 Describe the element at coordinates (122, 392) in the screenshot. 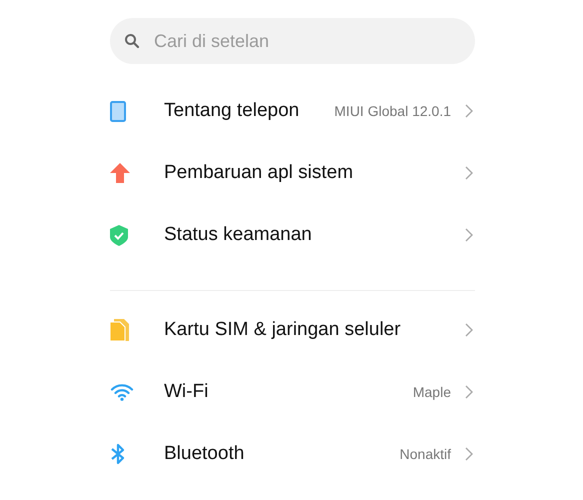

I see `wifi-icon` at that location.